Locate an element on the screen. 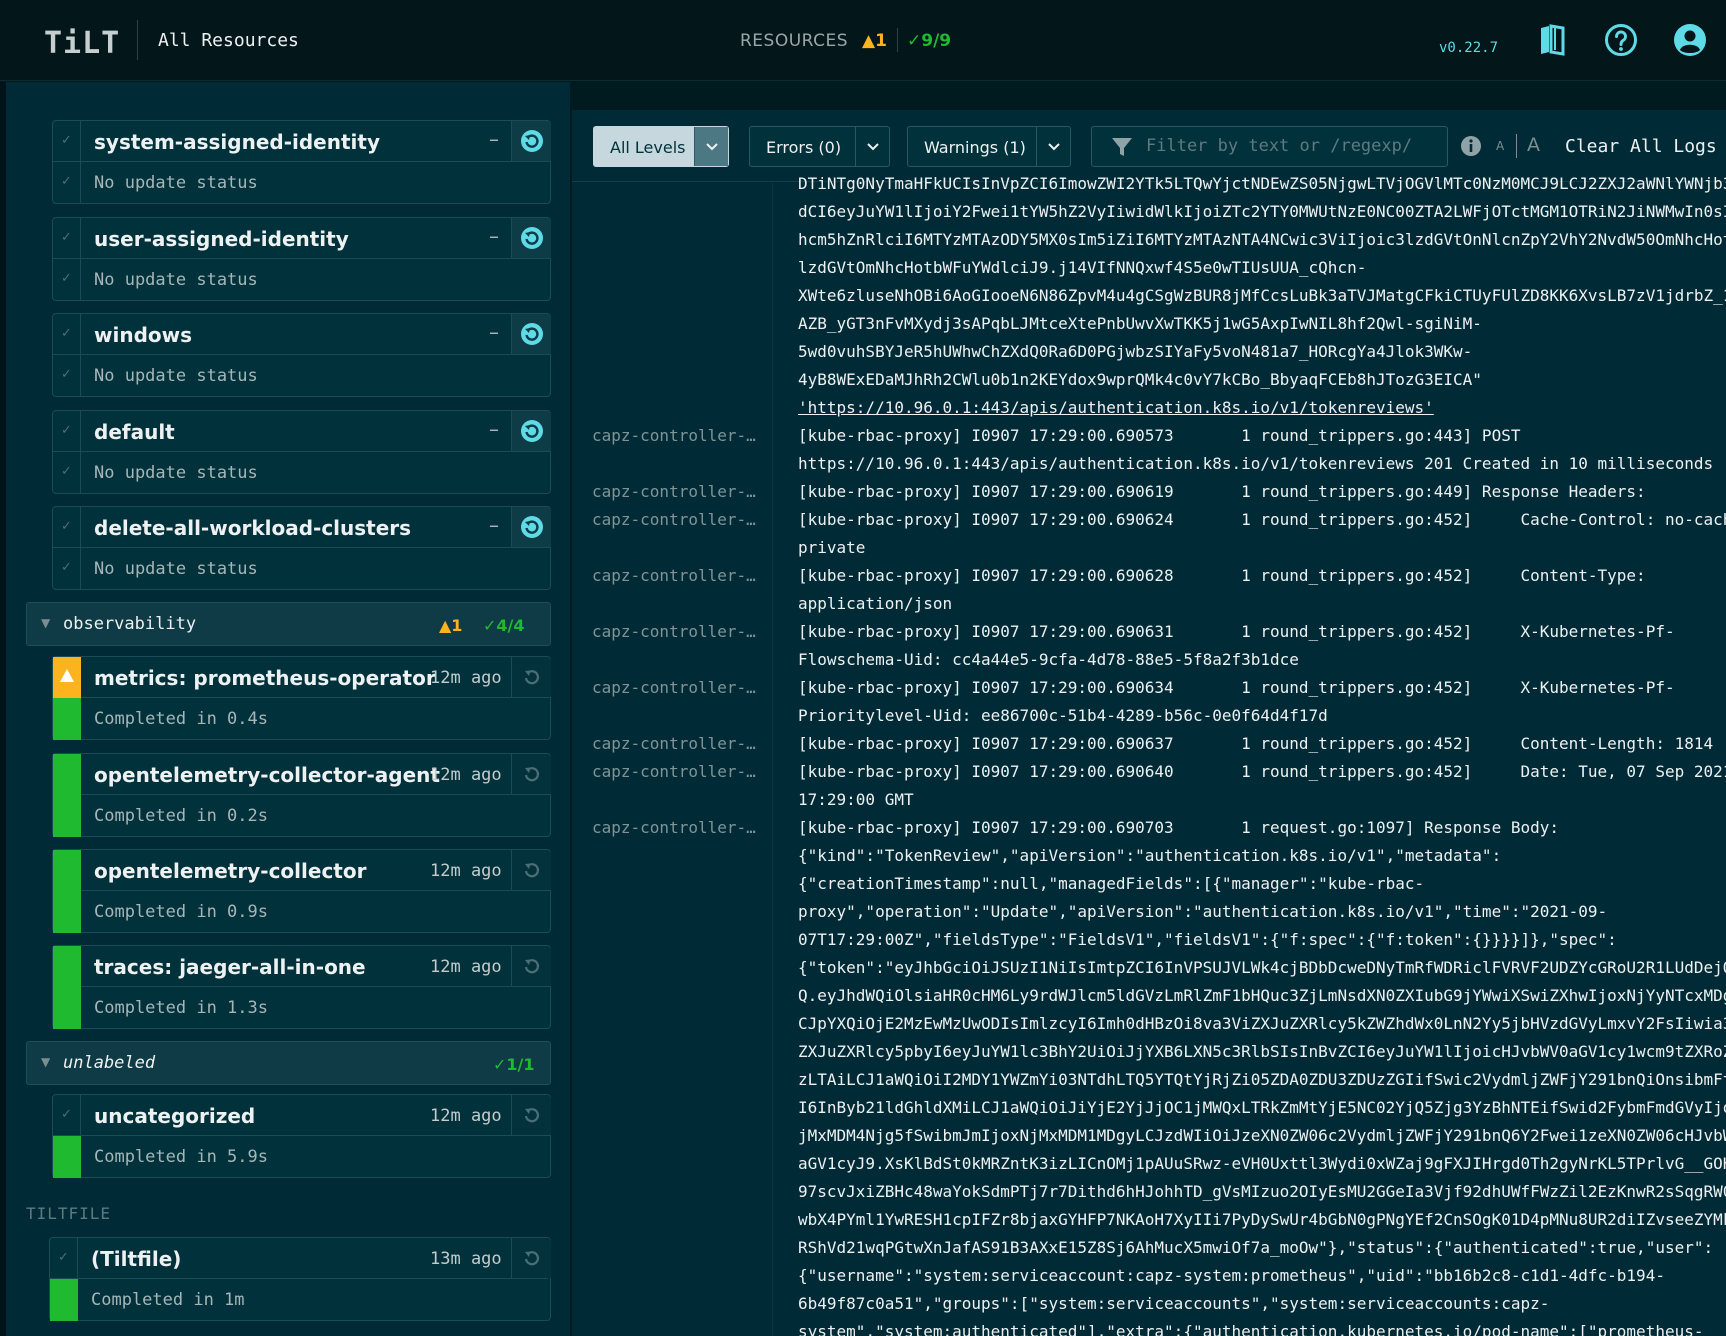  group-unlabeled: ▼ unlabeled ✓1/1 is located at coordinates (288, 1063).